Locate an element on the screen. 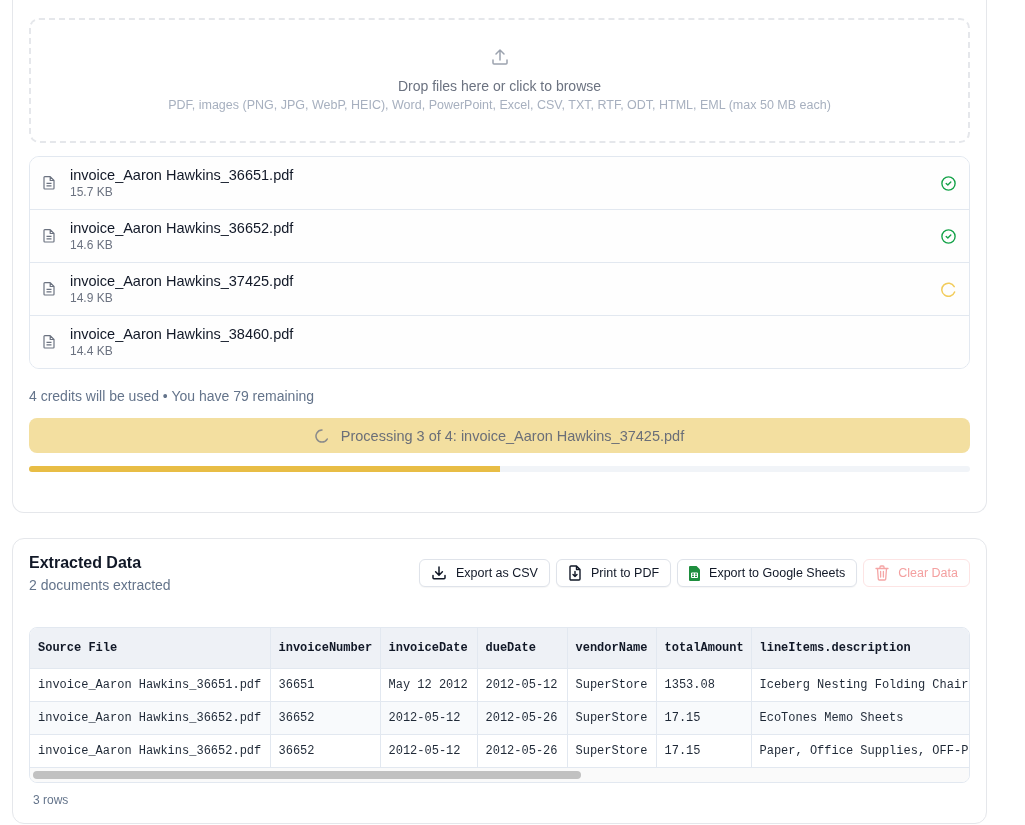 The height and width of the screenshot is (825, 1025). table-cell: 36651 is located at coordinates (325, 685).